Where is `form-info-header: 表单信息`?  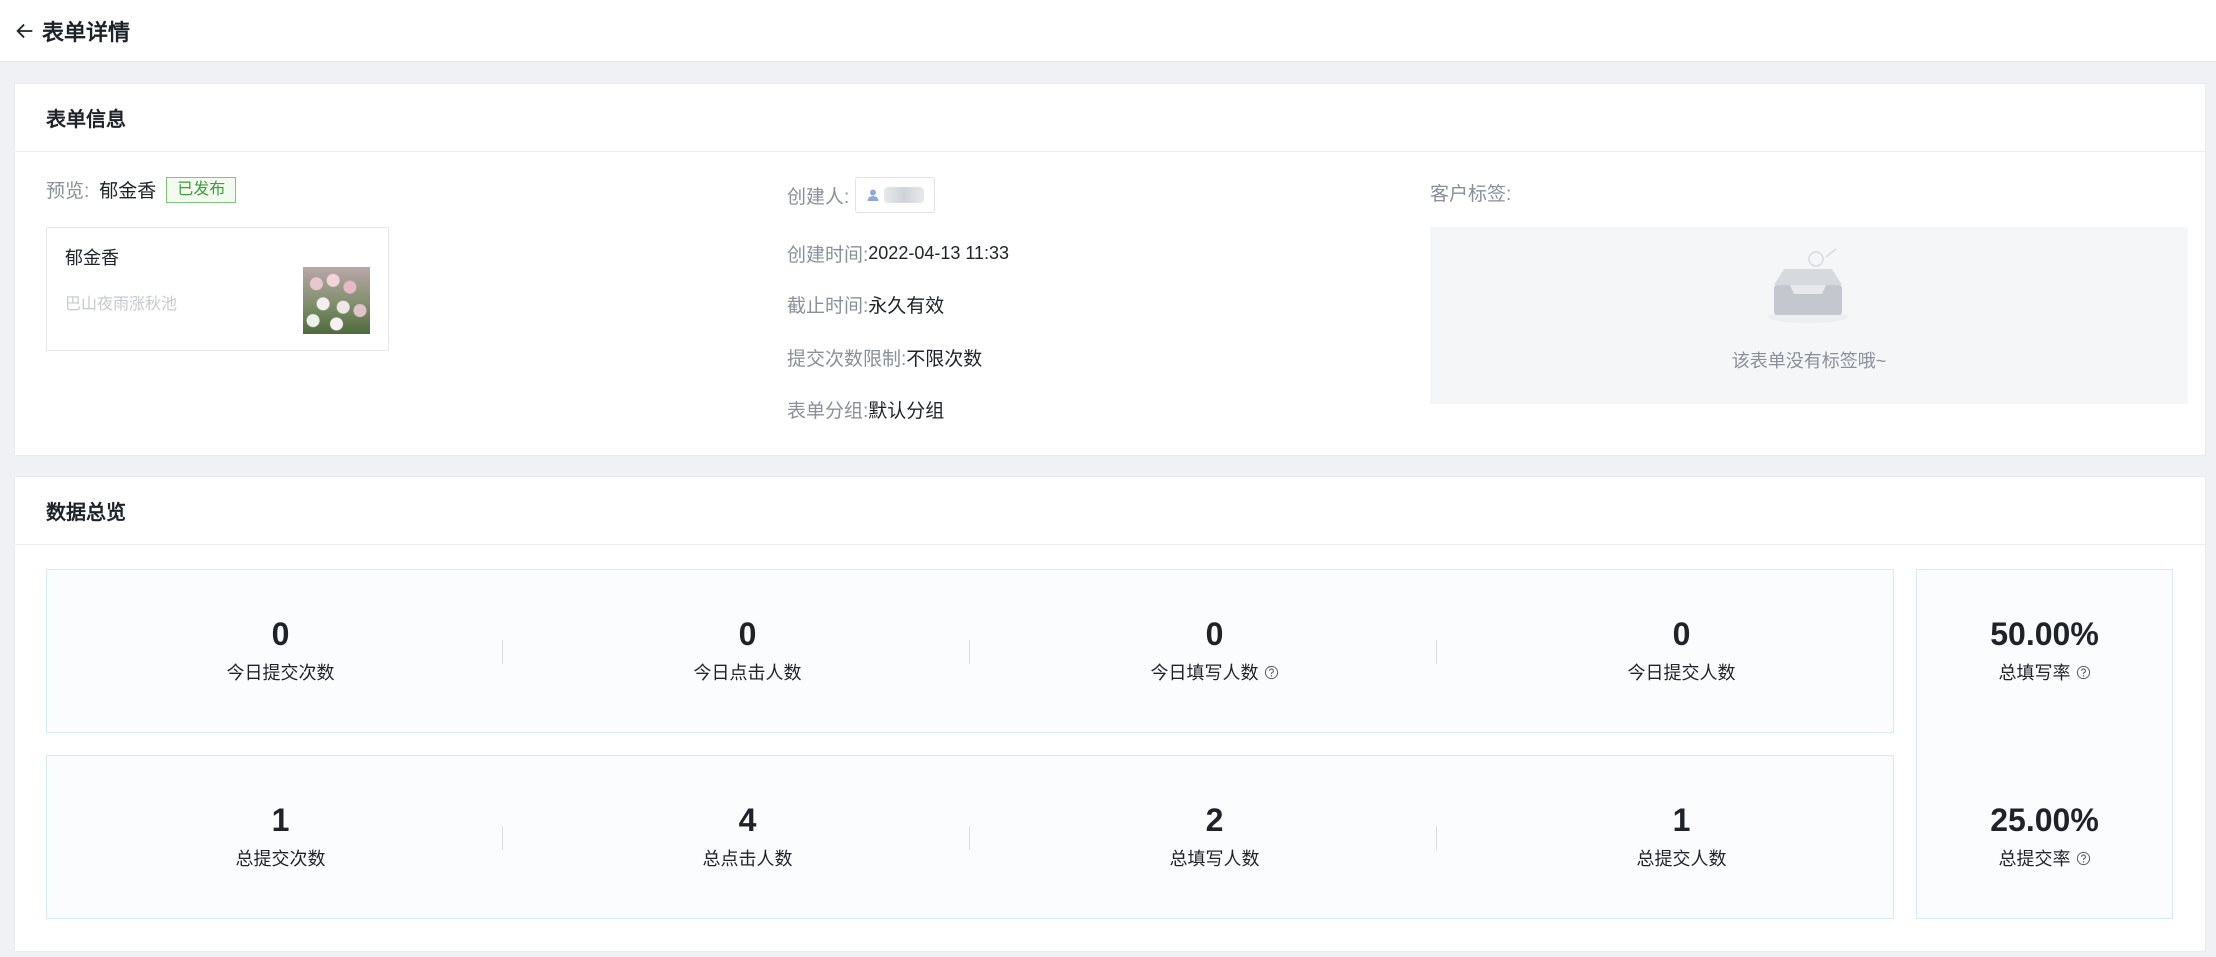 form-info-header: 表单信息 is located at coordinates (1110, 118).